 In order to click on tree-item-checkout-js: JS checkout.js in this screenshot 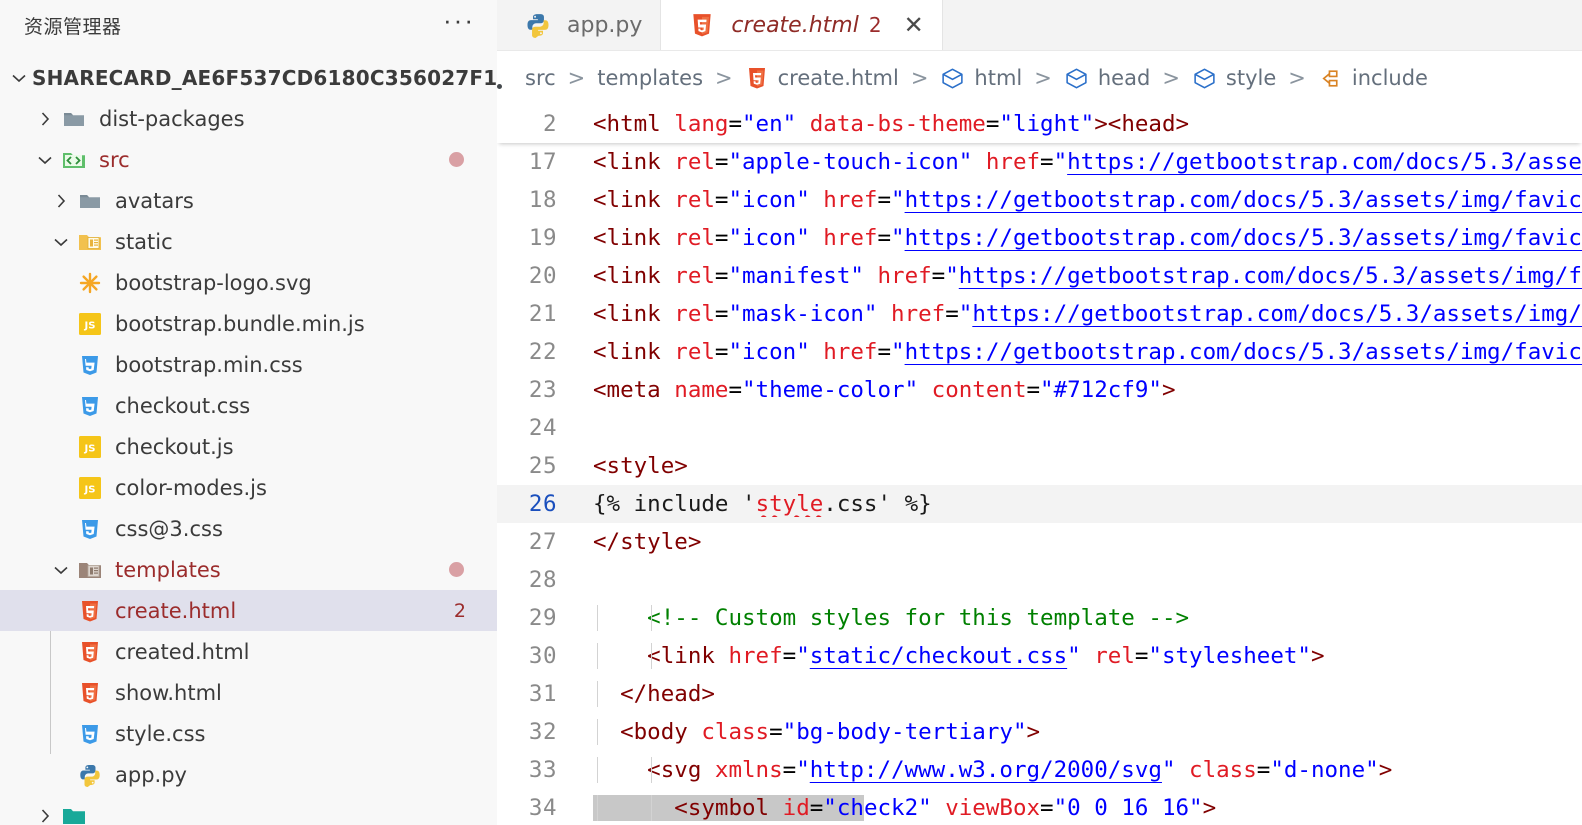, I will do `click(248, 446)`.